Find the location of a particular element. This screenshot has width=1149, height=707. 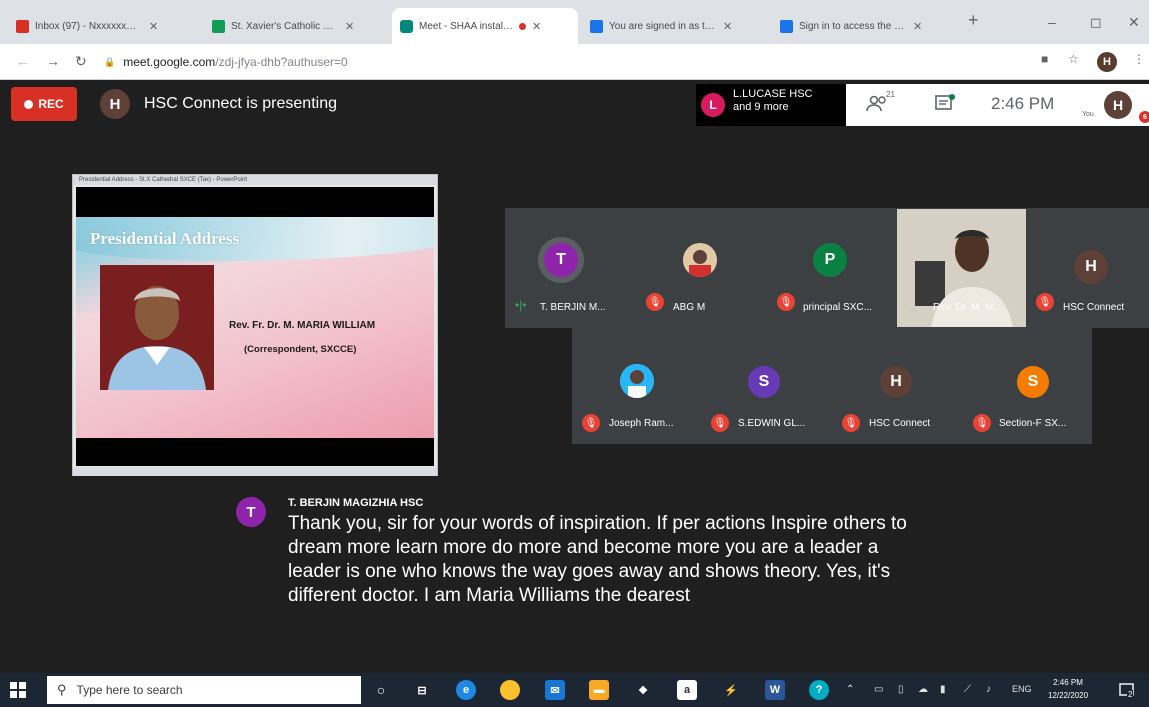

tray-drive-icon: ▮ is located at coordinates (943, 689).